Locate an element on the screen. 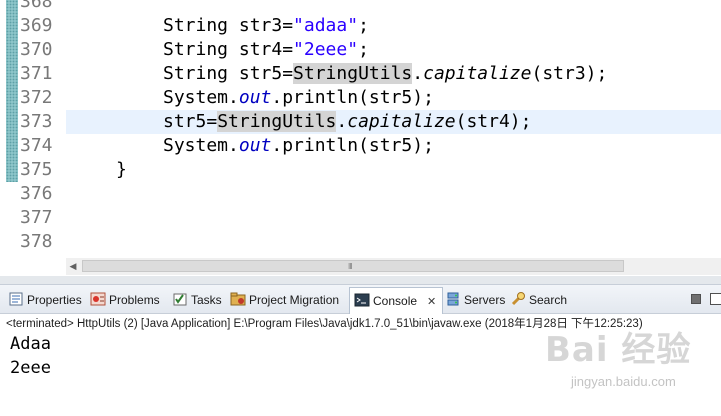  tab-properties: Properties is located at coordinates (45, 300).